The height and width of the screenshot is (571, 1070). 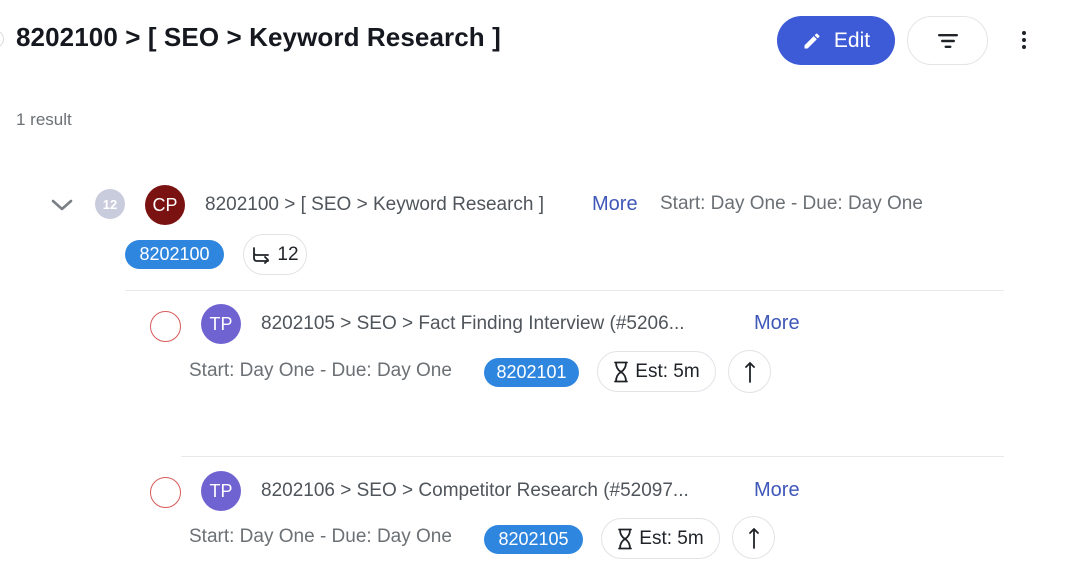 What do you see at coordinates (531, 372) in the screenshot?
I see `task-id-tag: 8202101` at bounding box center [531, 372].